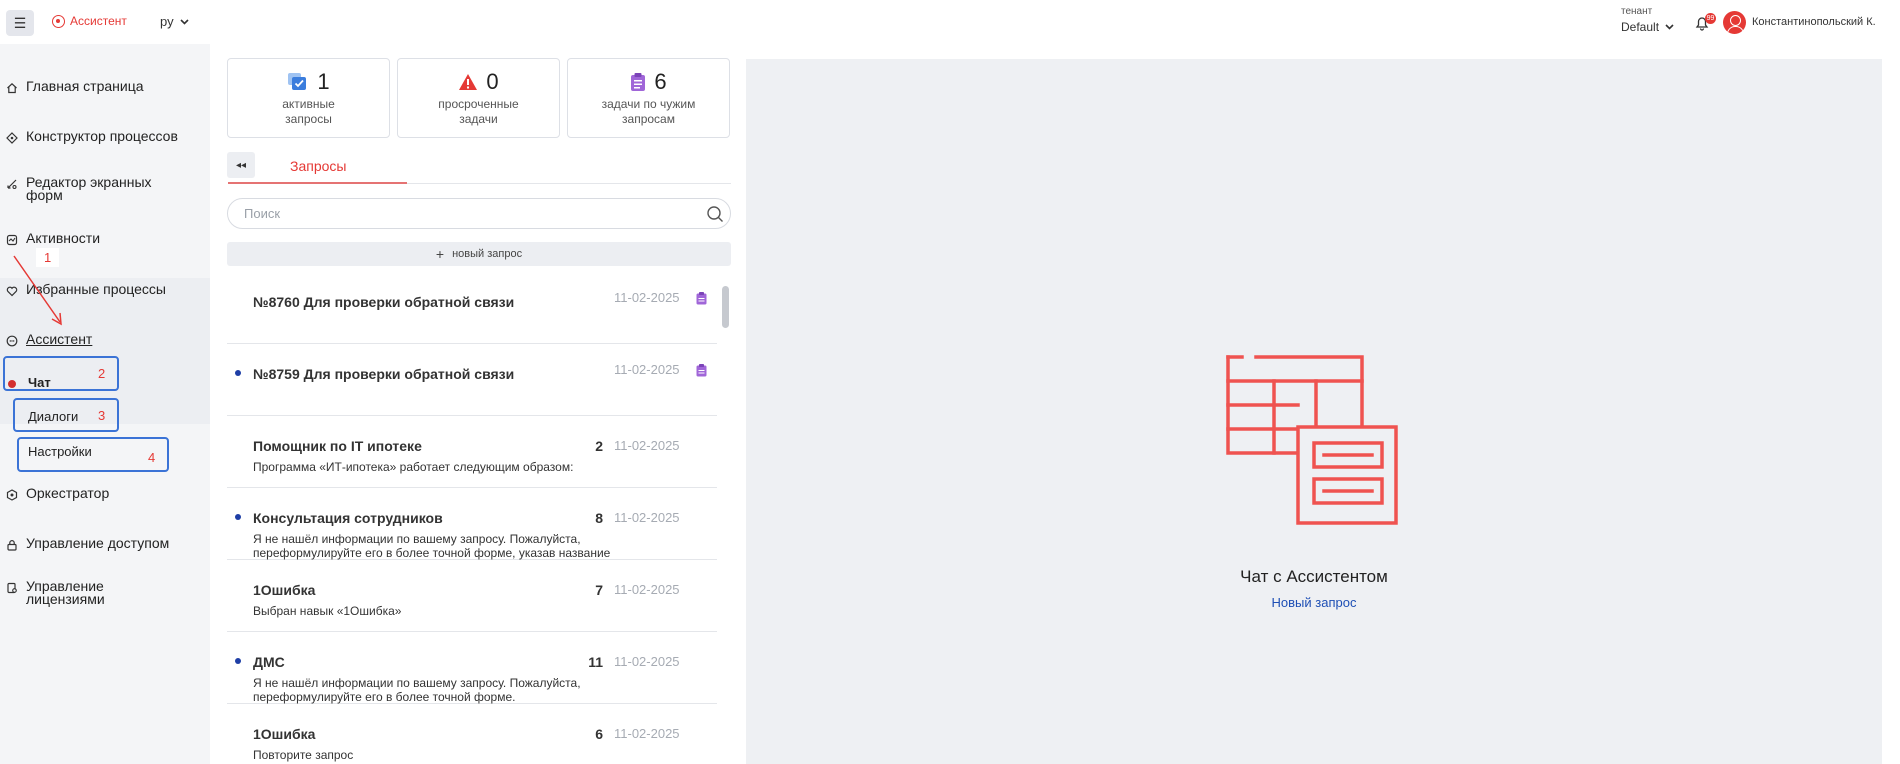 The height and width of the screenshot is (764, 1900). Describe the element at coordinates (599, 590) in the screenshot. I see `message-count: 7` at that location.